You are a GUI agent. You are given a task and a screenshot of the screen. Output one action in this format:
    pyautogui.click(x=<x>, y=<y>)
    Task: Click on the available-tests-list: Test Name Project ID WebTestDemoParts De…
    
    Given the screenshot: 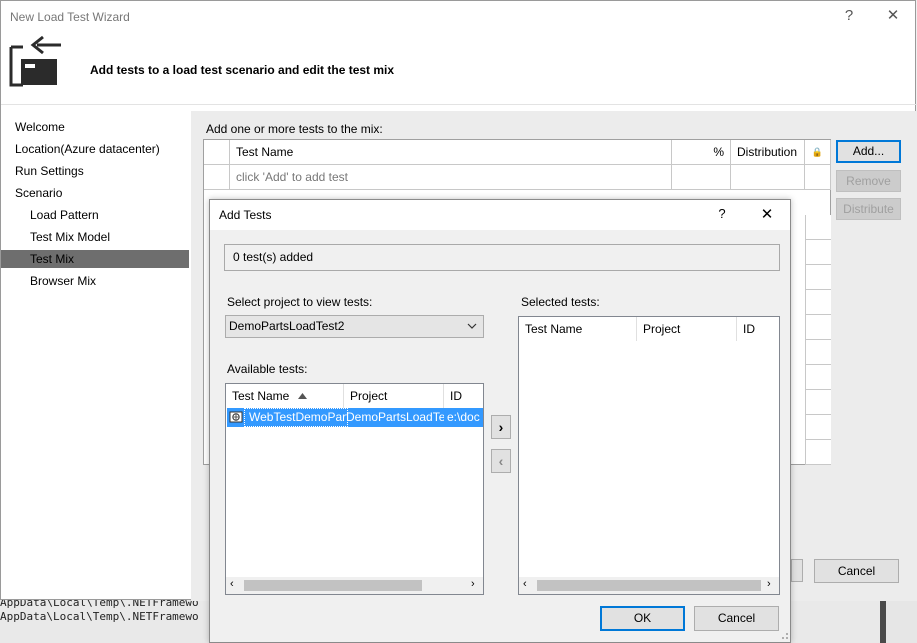 What is the action you would take?
    pyautogui.click(x=354, y=489)
    